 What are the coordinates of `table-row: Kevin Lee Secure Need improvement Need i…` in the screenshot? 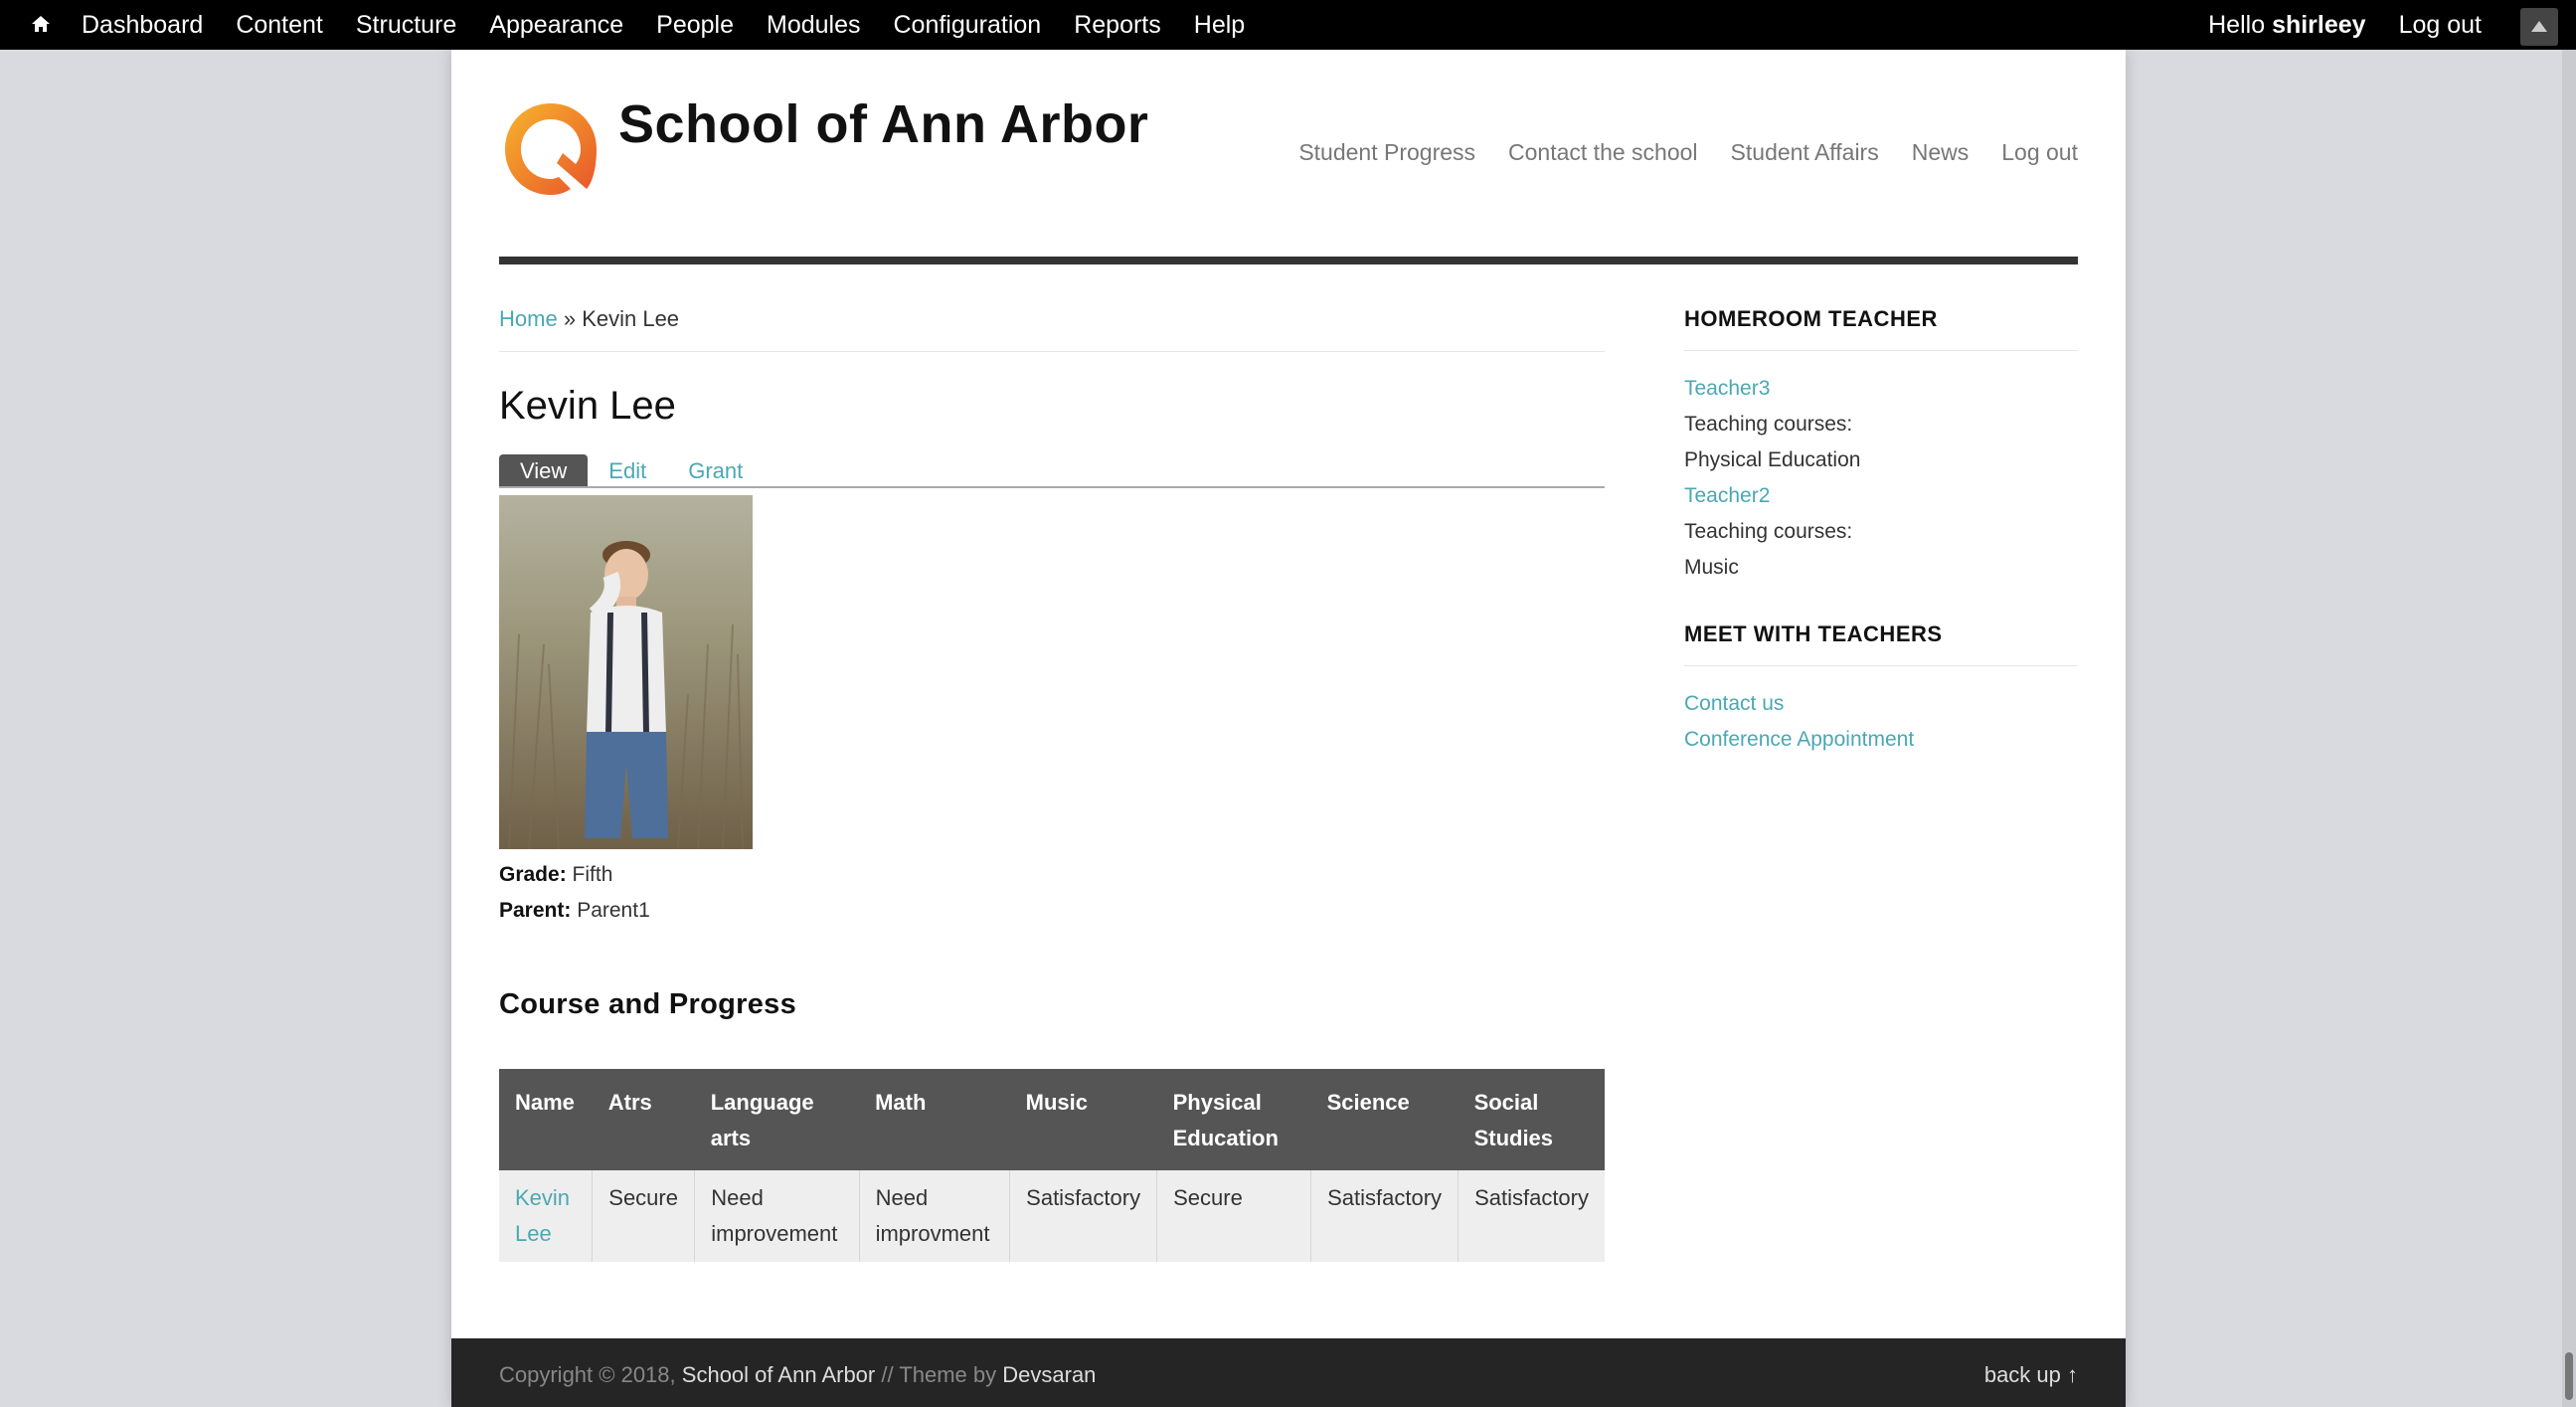 It's located at (1052, 1216).